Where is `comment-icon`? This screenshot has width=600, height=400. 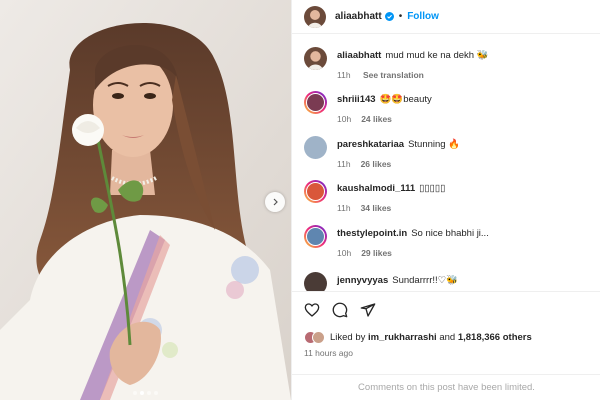 comment-icon is located at coordinates (340, 310).